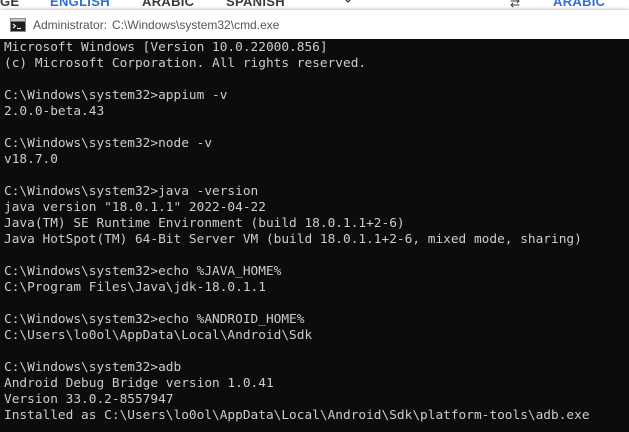 Image resolution: width=629 pixels, height=432 pixels. Describe the element at coordinates (168, 4) in the screenshot. I see `background-tab-arabic: ARABIC` at that location.